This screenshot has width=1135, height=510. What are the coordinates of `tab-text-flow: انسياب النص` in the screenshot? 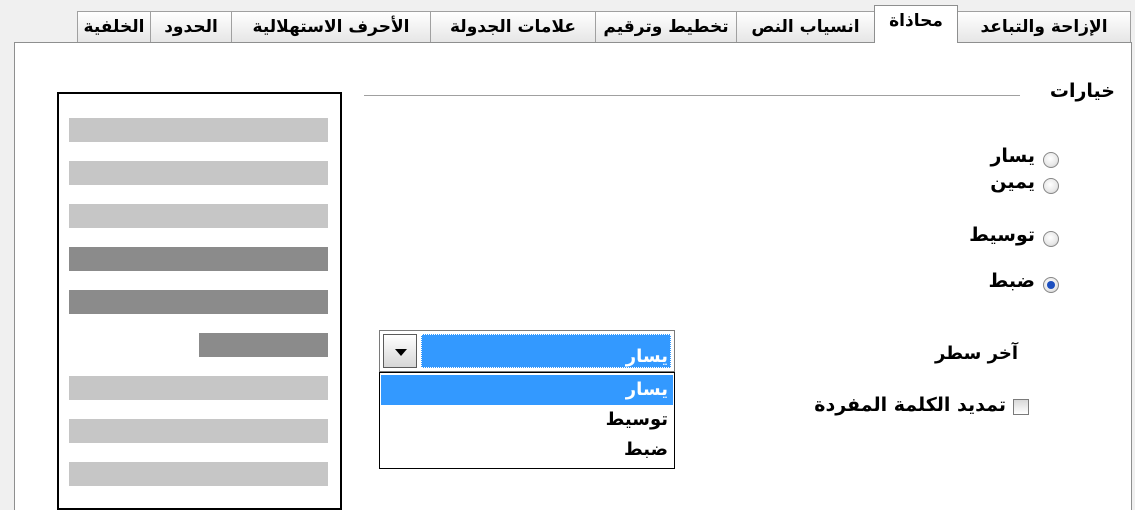 It's located at (805, 26).